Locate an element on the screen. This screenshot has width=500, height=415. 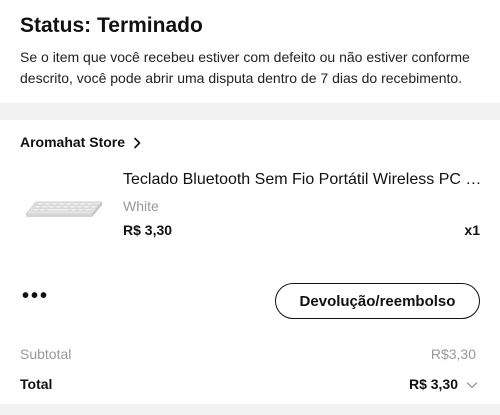
chevron-down-icon is located at coordinates (472, 384).